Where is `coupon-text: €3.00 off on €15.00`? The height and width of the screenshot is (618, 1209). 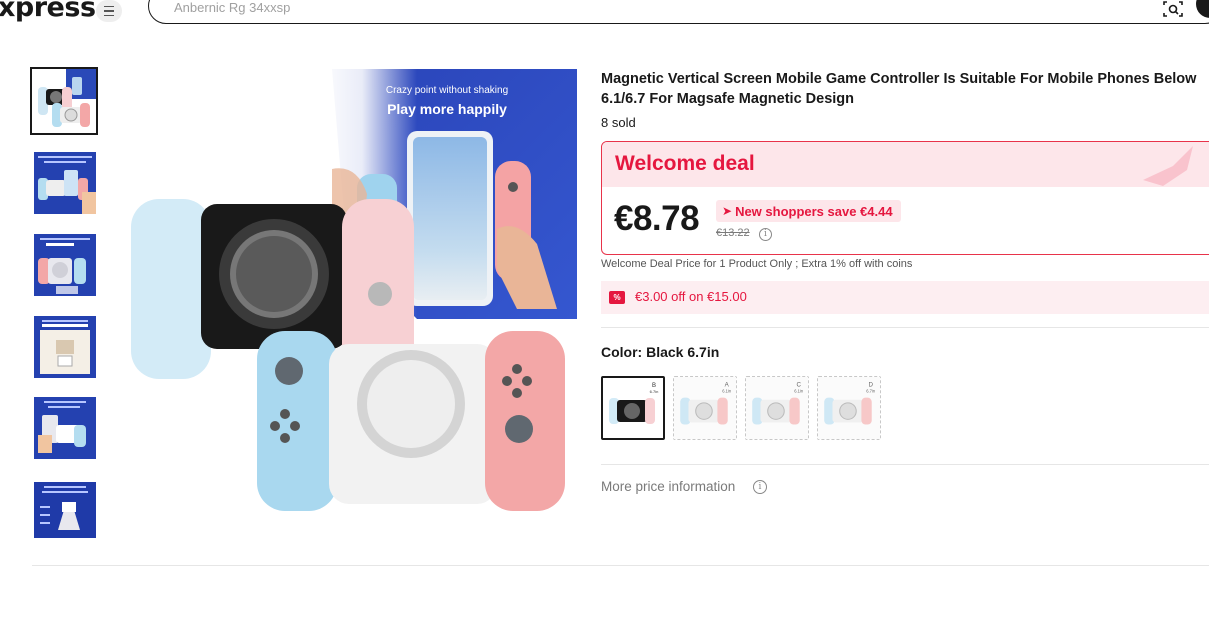
coupon-text: €3.00 off on €15.00 is located at coordinates (691, 296).